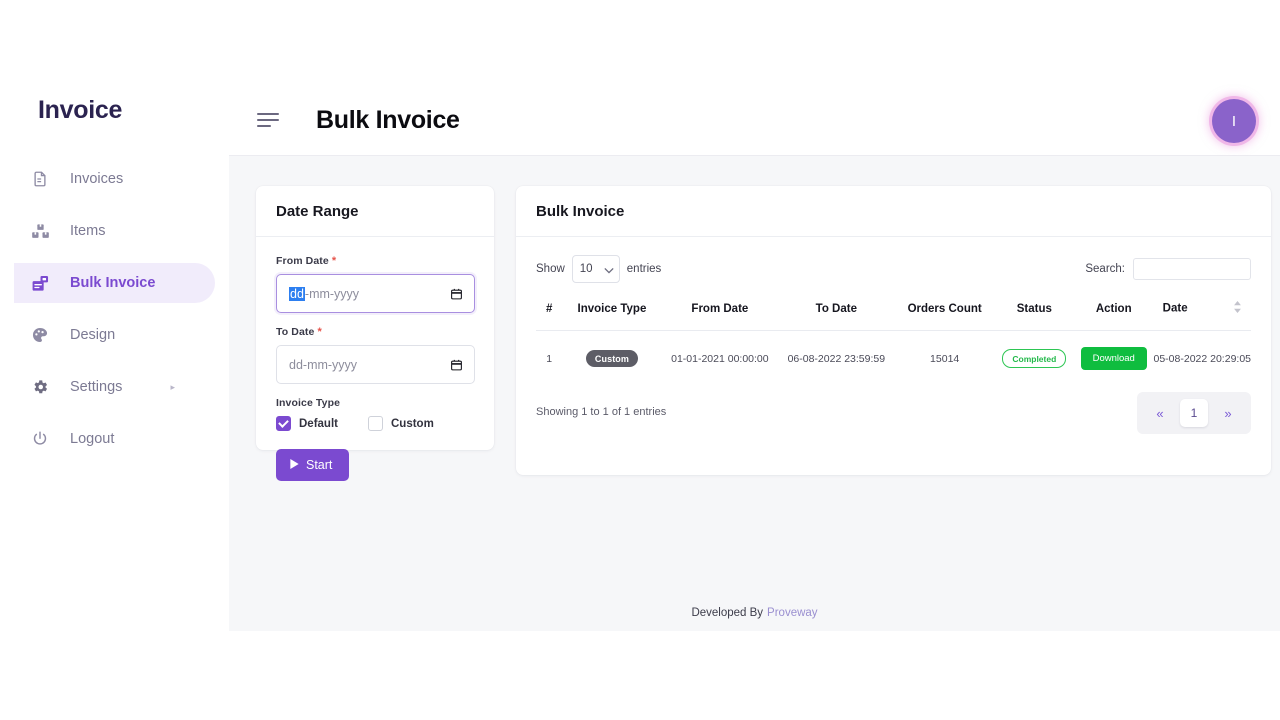  I want to click on checkbox-custom, so click(375, 423).